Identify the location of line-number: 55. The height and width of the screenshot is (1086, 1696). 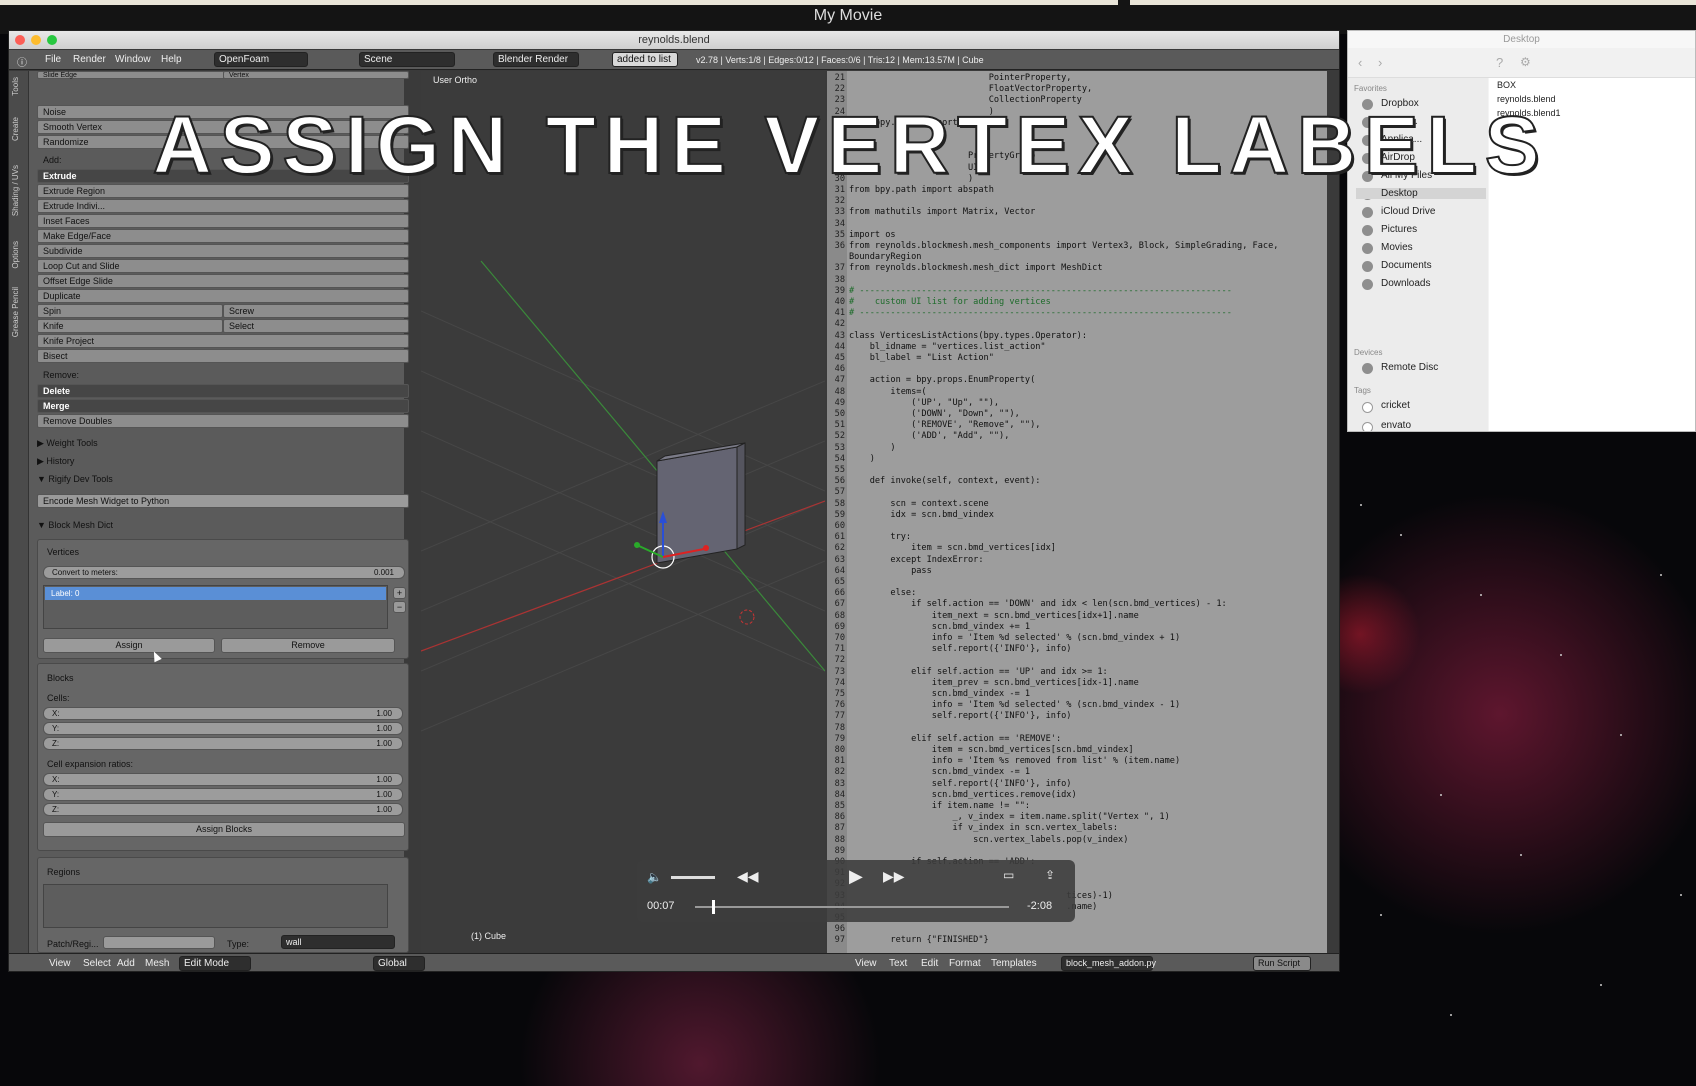
(839, 470).